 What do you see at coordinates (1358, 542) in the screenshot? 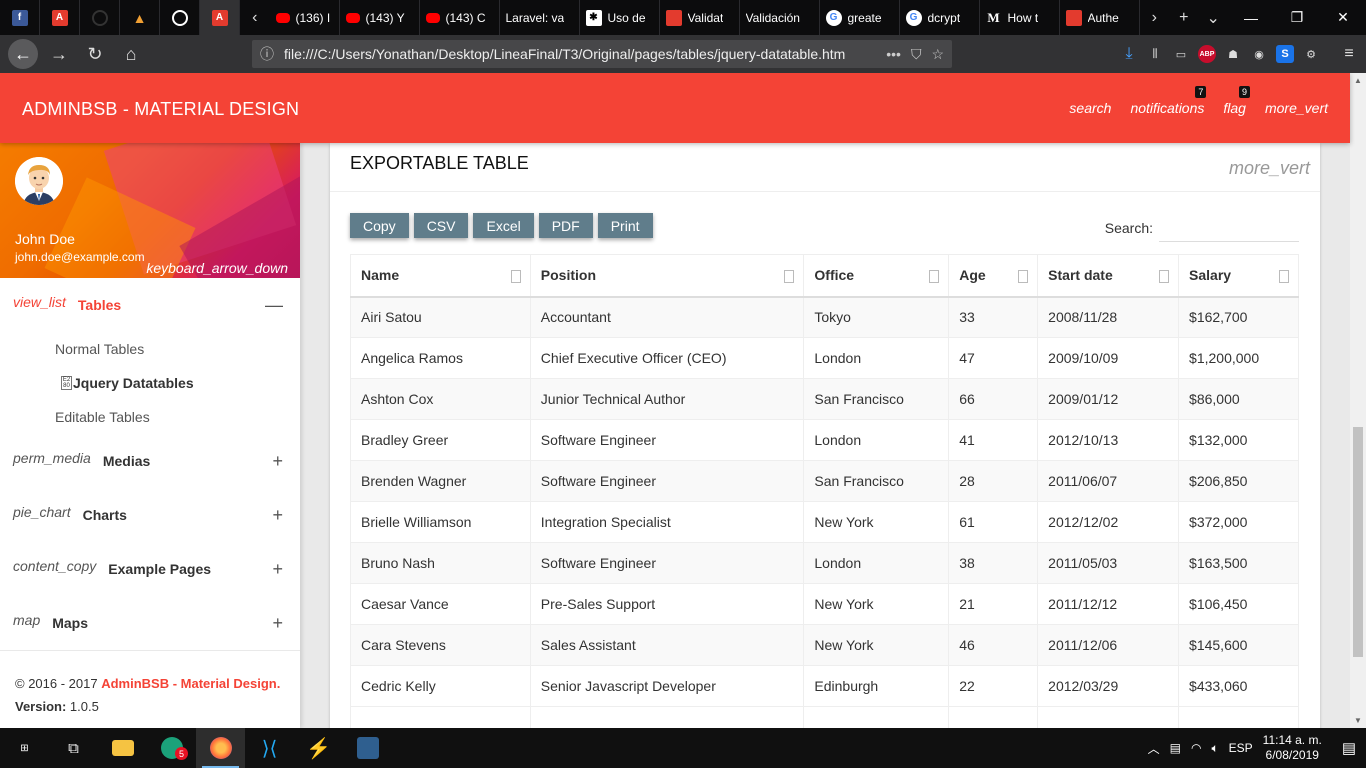
I see `scroll-thumb` at bounding box center [1358, 542].